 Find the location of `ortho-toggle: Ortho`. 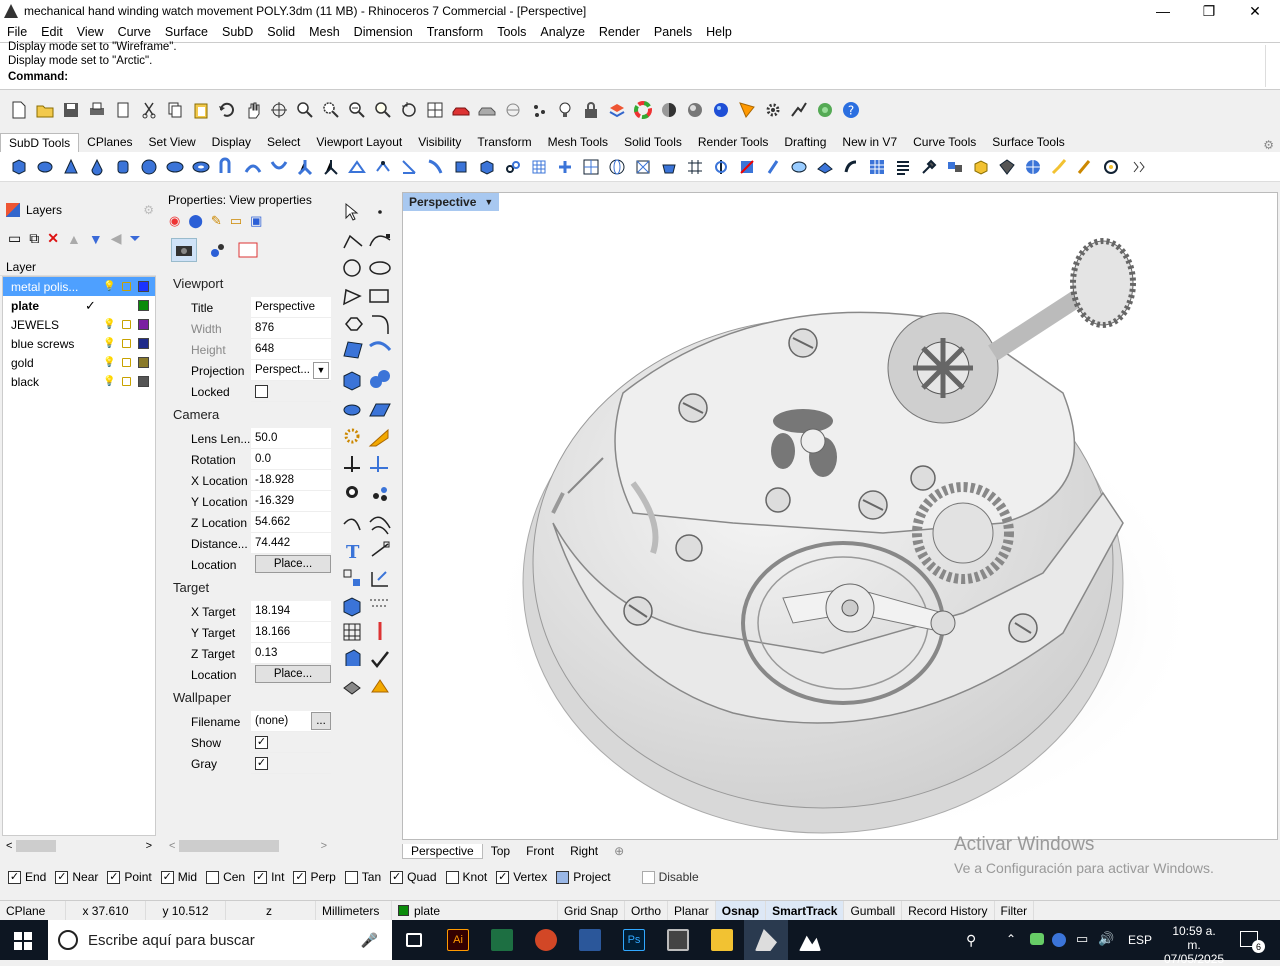

ortho-toggle: Ortho is located at coordinates (647, 910).